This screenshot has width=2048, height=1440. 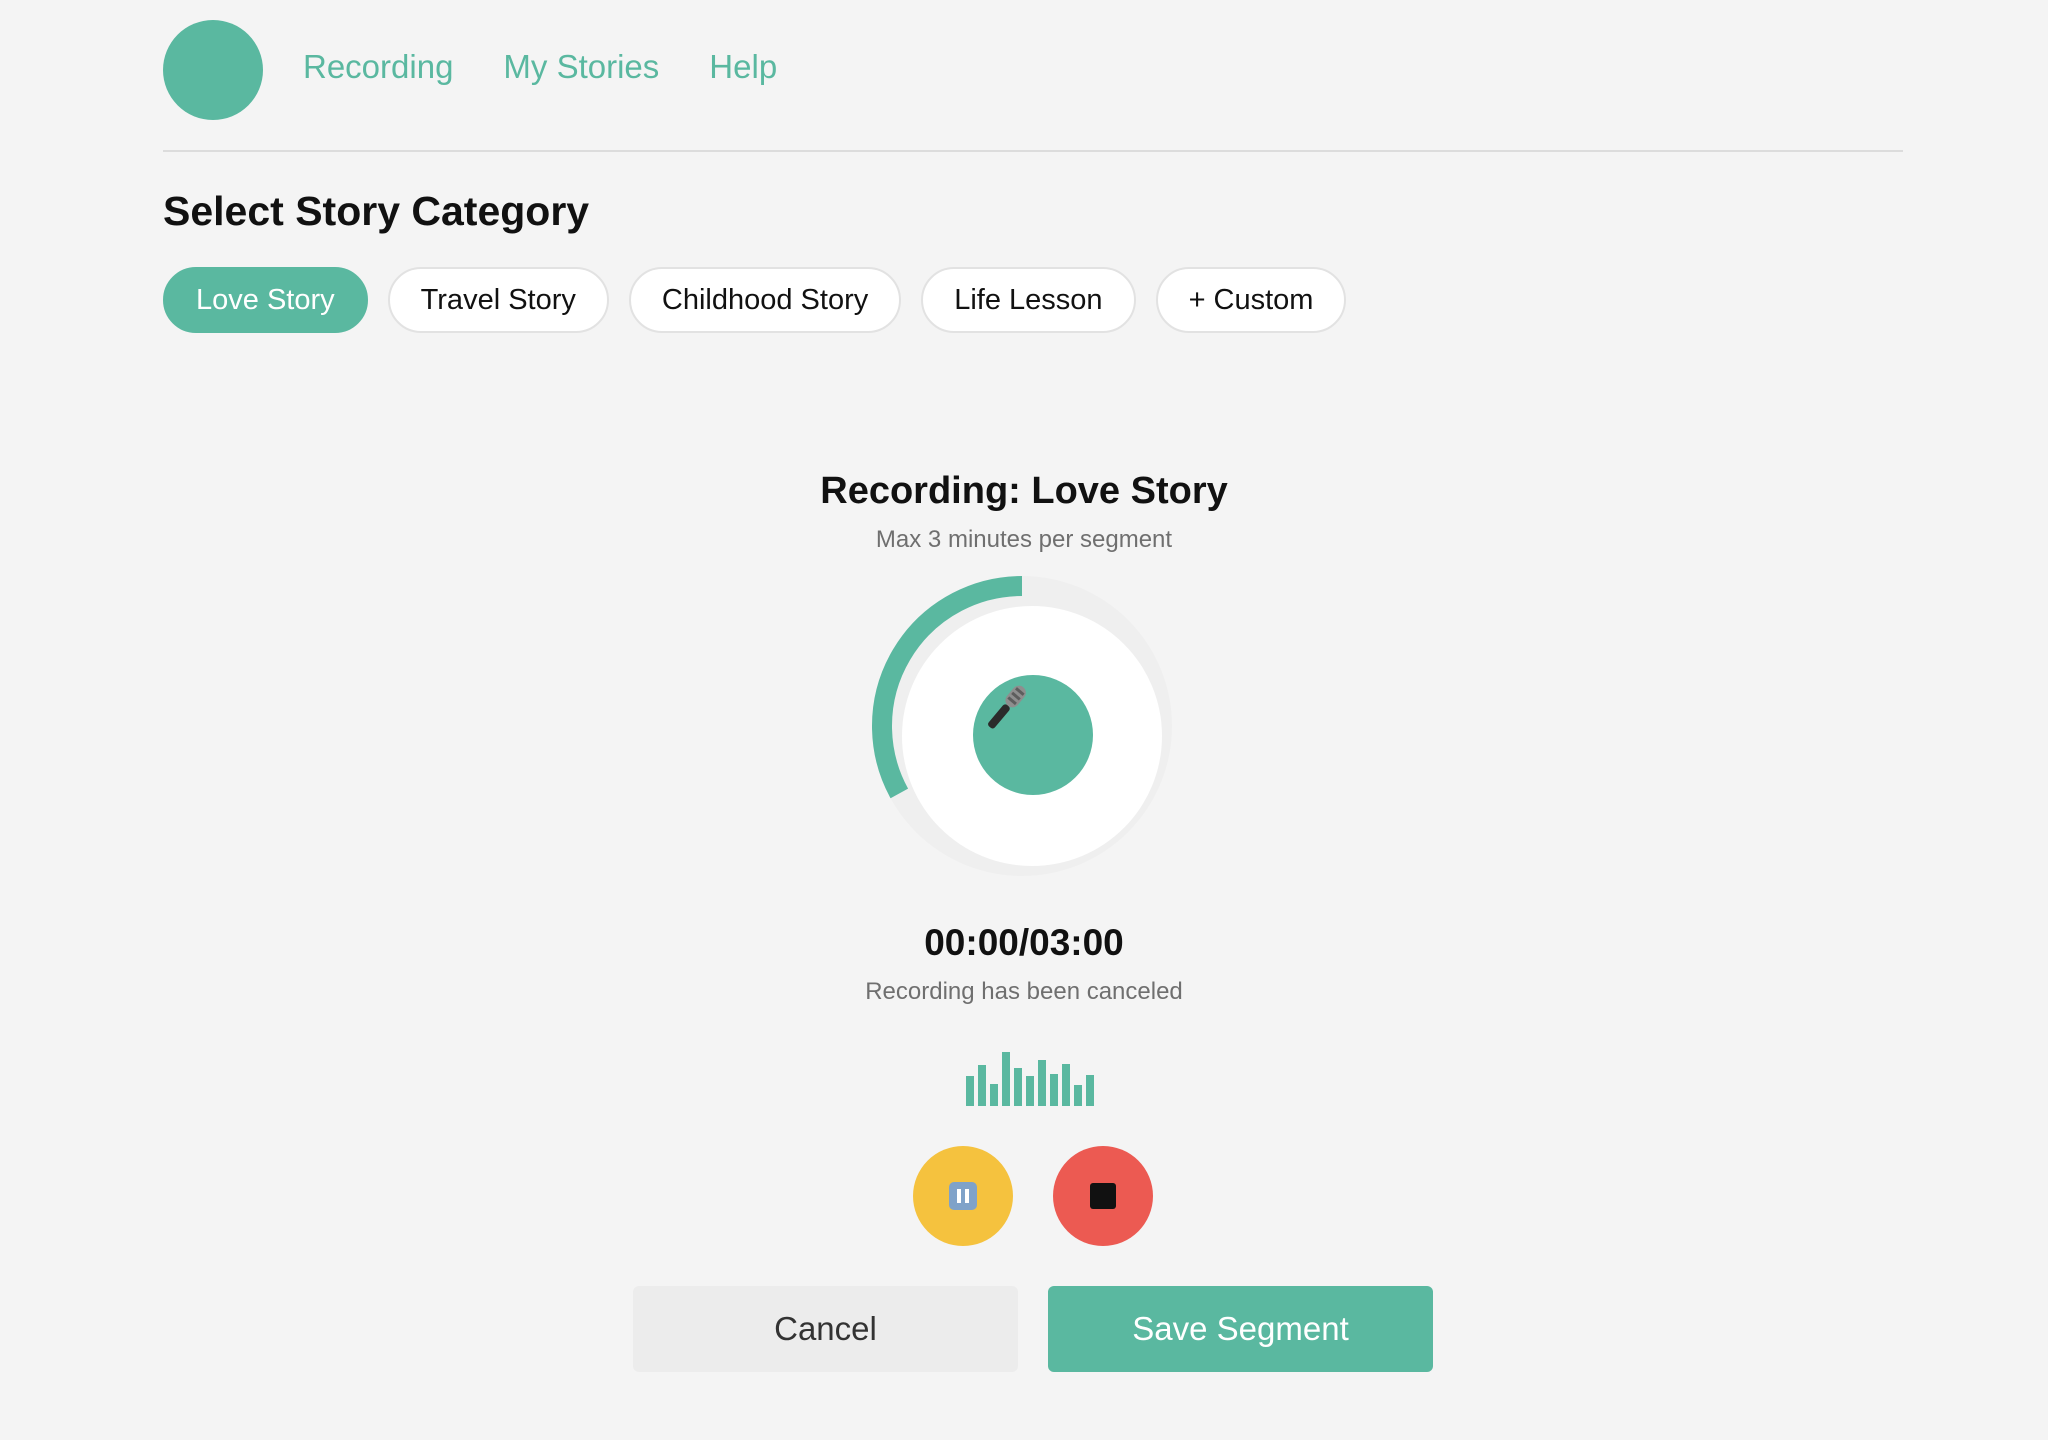 I want to click on save-segment-button: Save Segment, so click(x=1240, y=1329).